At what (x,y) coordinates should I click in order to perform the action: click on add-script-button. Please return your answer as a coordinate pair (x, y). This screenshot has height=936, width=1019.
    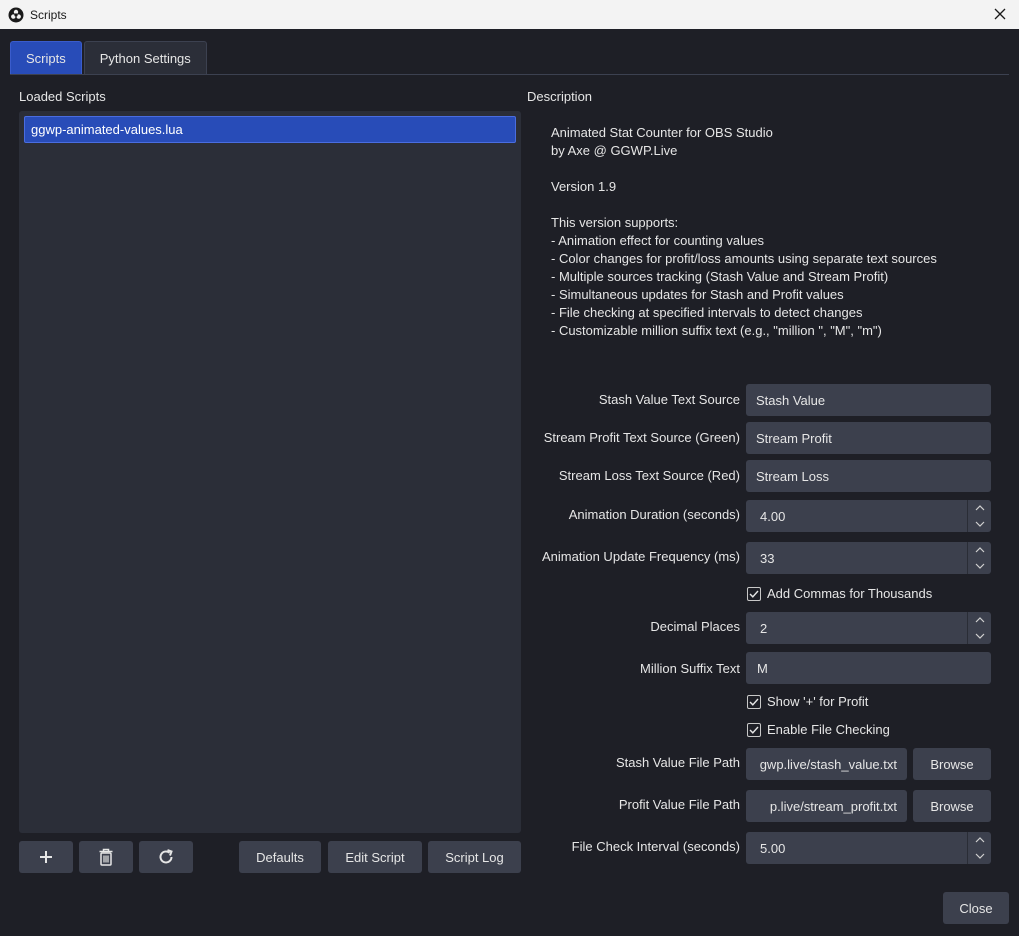
    Looking at the image, I should click on (46, 857).